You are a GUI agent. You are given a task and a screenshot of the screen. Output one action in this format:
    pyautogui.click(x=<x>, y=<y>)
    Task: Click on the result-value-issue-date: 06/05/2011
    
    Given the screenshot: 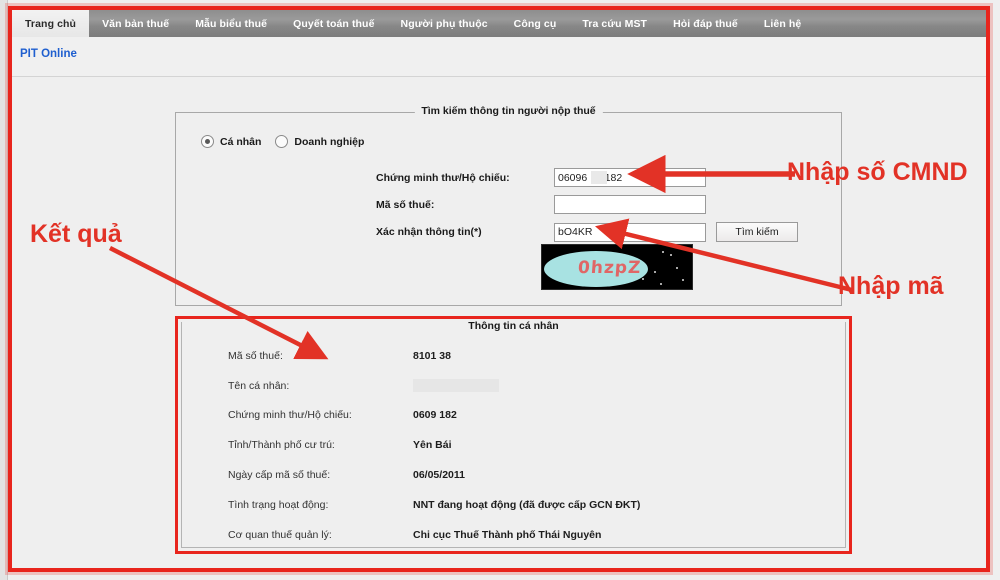 What is the action you would take?
    pyautogui.click(x=439, y=475)
    